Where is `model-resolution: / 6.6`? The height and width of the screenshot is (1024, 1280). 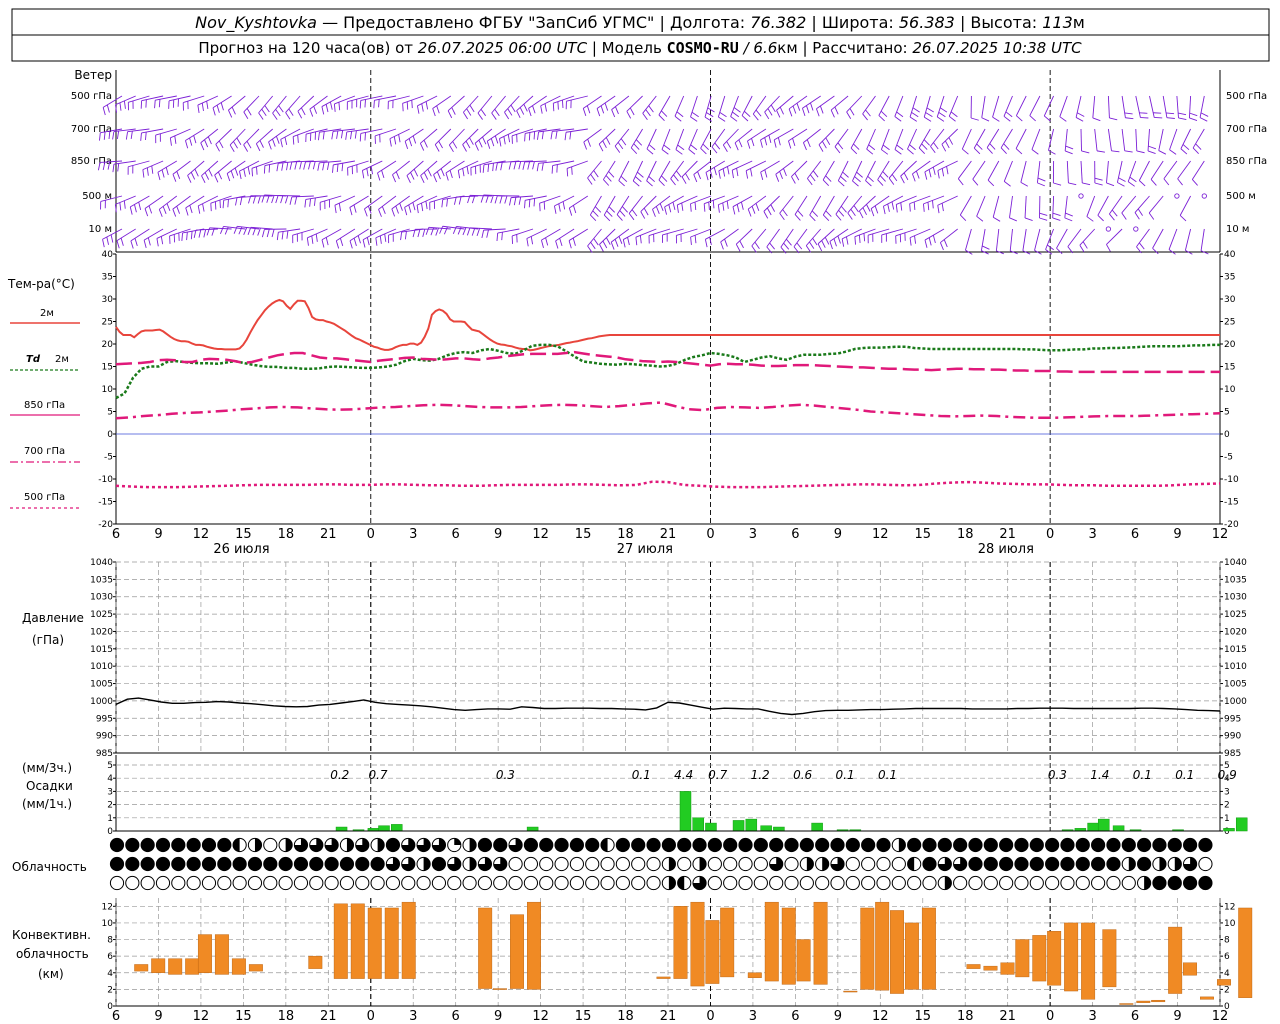 model-resolution: / 6.6 is located at coordinates (758, 48).